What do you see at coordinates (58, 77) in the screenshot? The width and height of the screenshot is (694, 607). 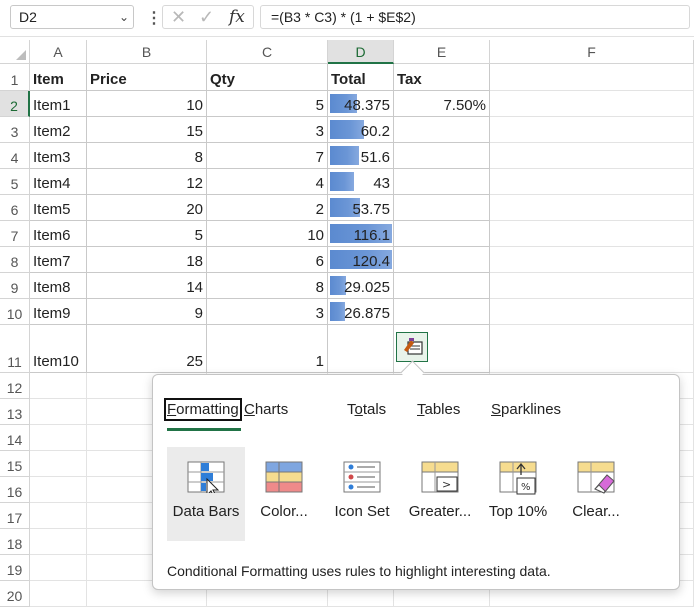 I see `column-title-item: Item` at bounding box center [58, 77].